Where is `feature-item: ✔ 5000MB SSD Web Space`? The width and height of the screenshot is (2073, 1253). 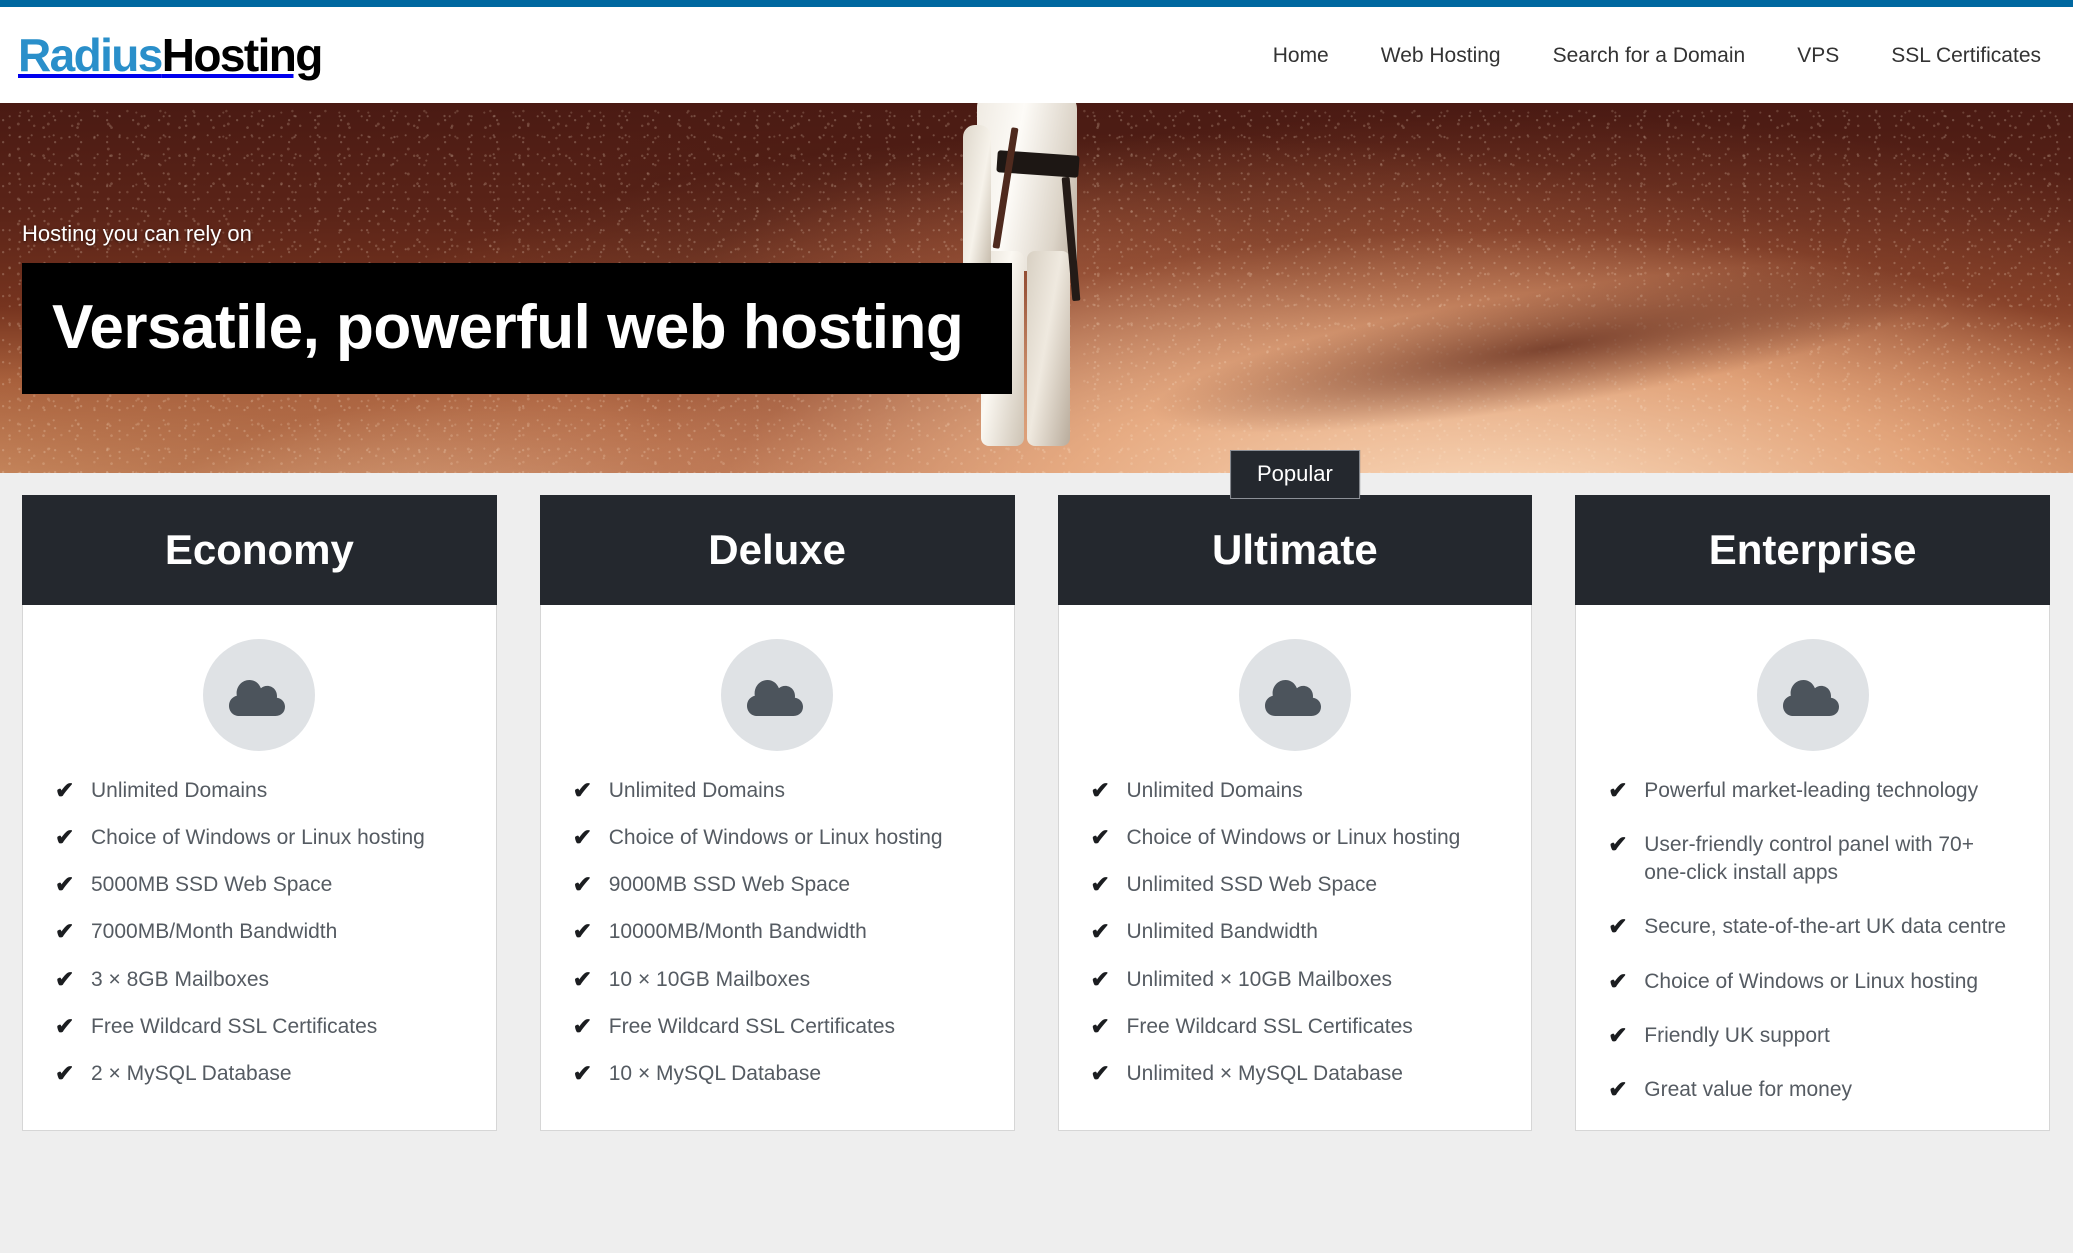 feature-item: ✔ 5000MB SSD Web Space is located at coordinates (260, 885).